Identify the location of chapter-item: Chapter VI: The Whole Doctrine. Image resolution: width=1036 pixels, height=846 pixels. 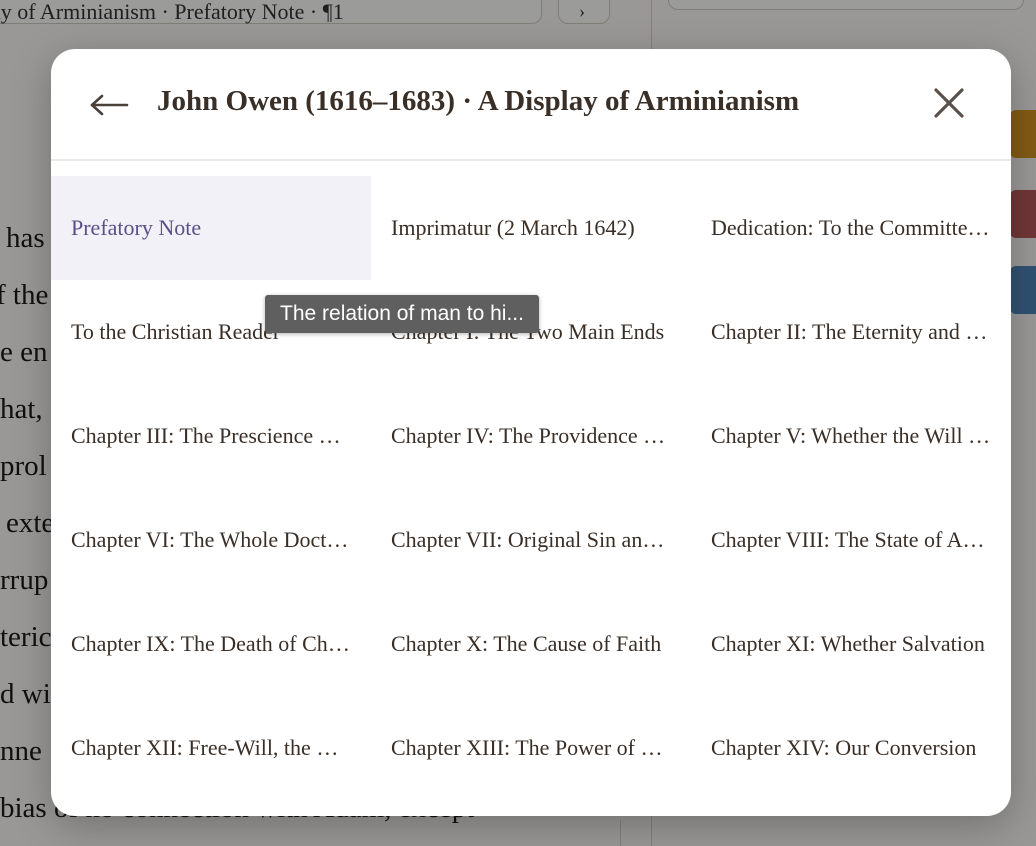
(211, 540).